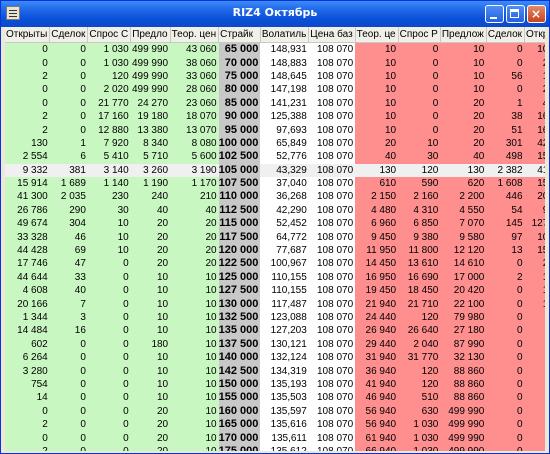  What do you see at coordinates (239, 371) in the screenshot?
I see `strike-cell: 142 500` at bounding box center [239, 371].